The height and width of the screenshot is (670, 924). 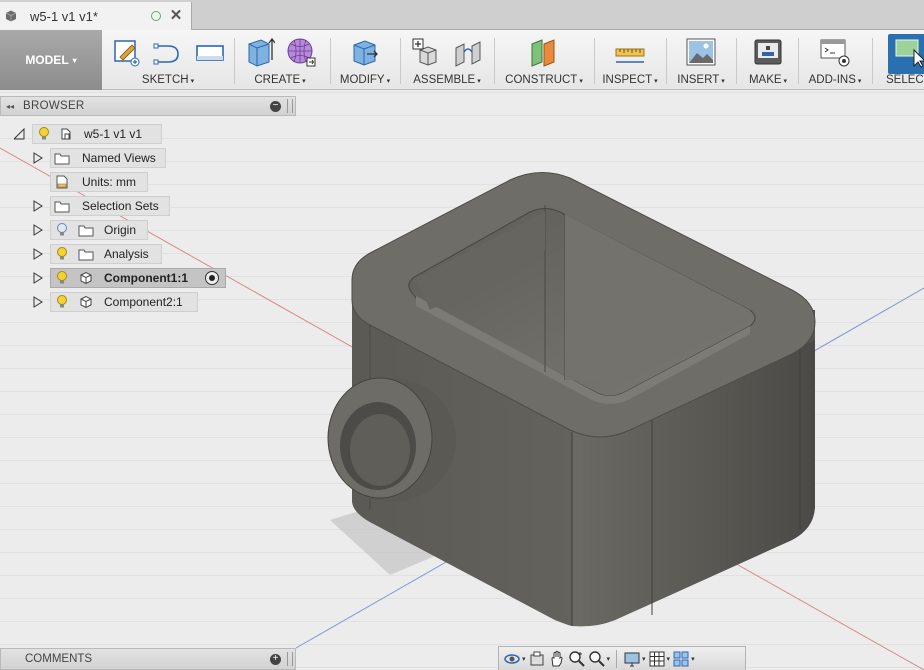 I want to click on browser-node-label: w5-1 v1 v1, so click(x=113, y=134).